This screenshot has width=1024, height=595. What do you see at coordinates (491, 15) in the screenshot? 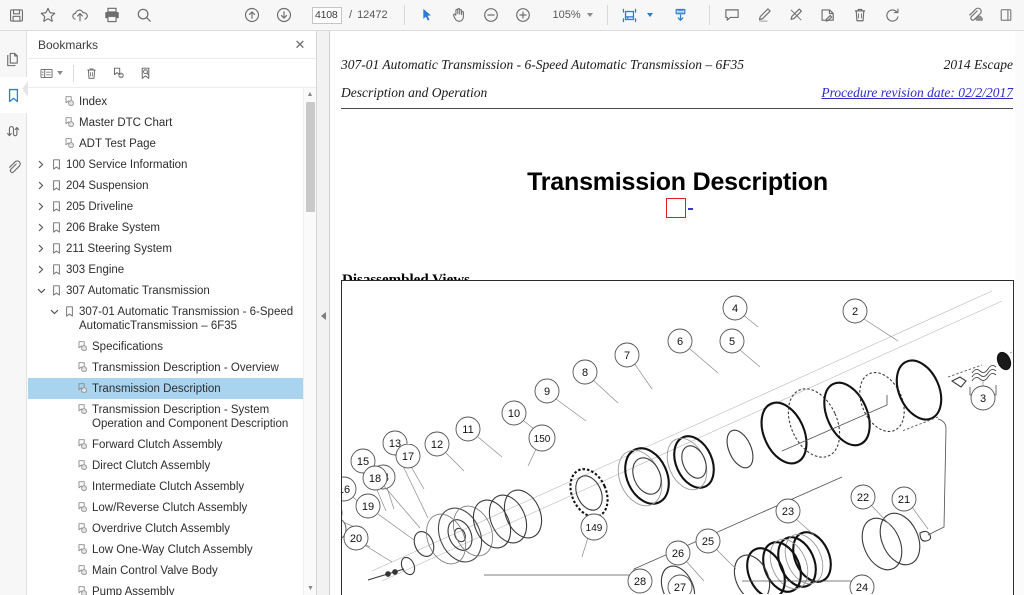
I see `zoom-out-icon` at bounding box center [491, 15].